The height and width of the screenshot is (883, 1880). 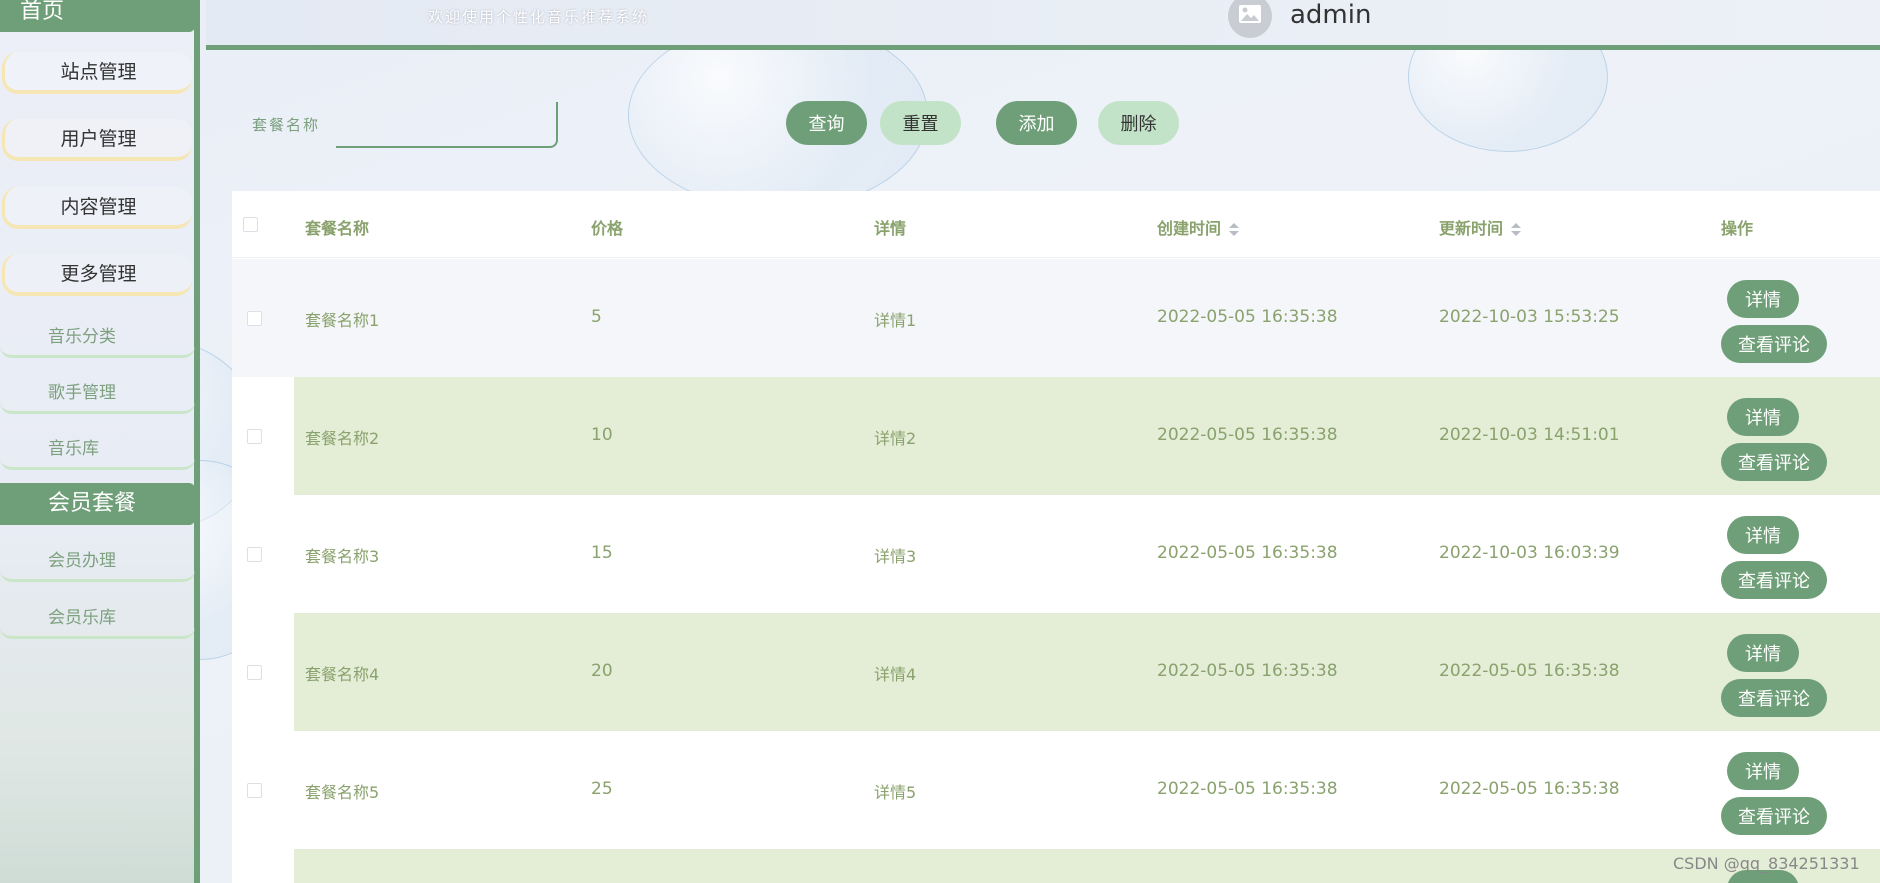 I want to click on cell-updated: 2022-10-03 16:03:39, so click(x=1529, y=553).